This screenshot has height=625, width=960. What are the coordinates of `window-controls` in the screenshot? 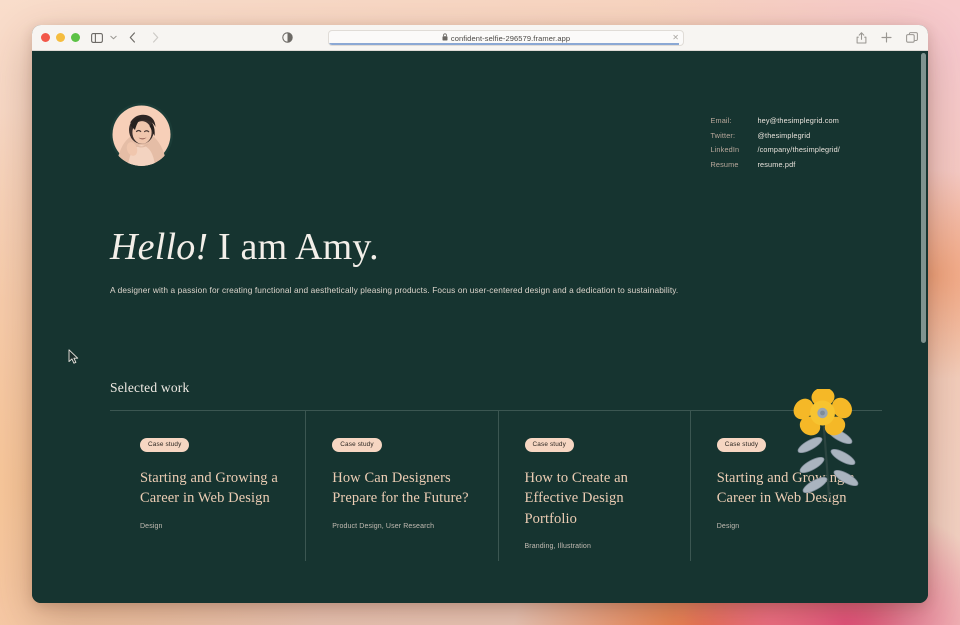 It's located at (60, 37).